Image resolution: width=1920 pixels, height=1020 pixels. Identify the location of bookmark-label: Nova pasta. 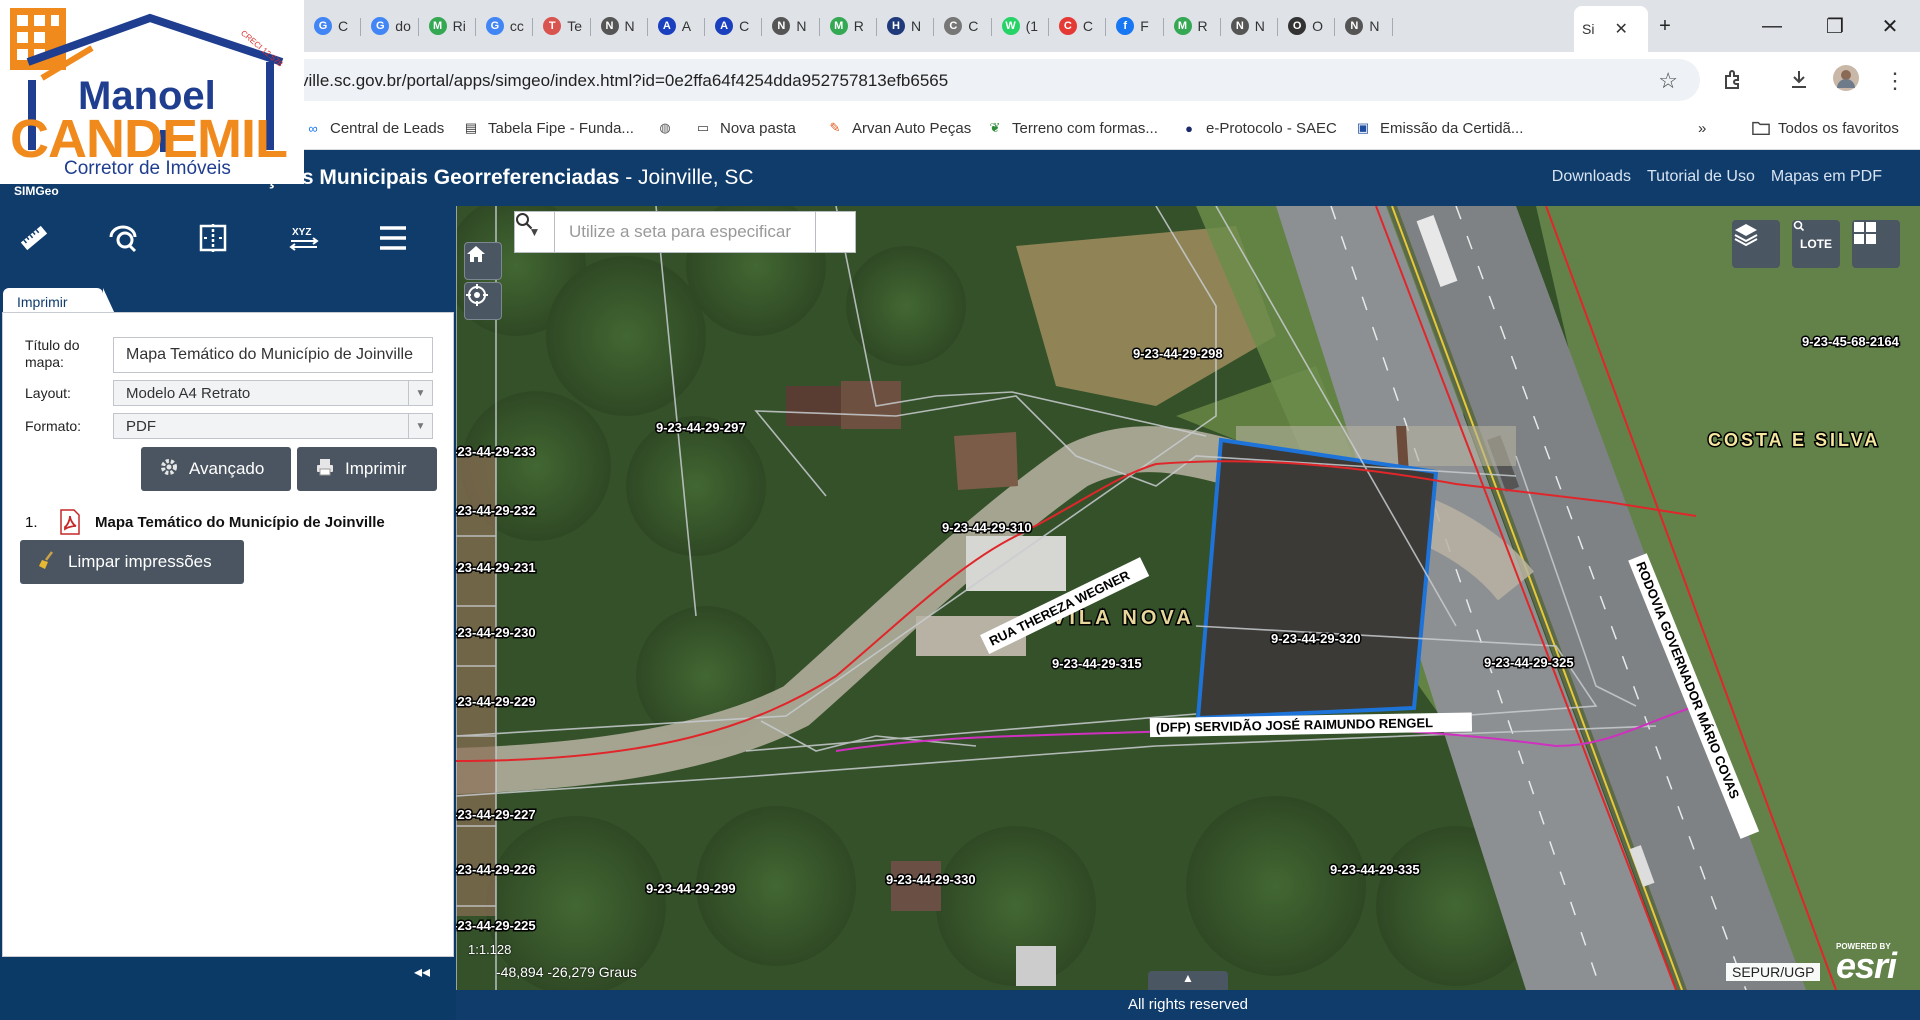
(758, 128).